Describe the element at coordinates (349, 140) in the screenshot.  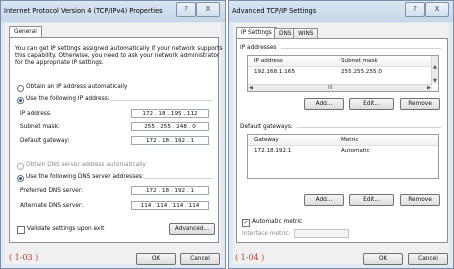
I see `column-metric: Metric` at that location.